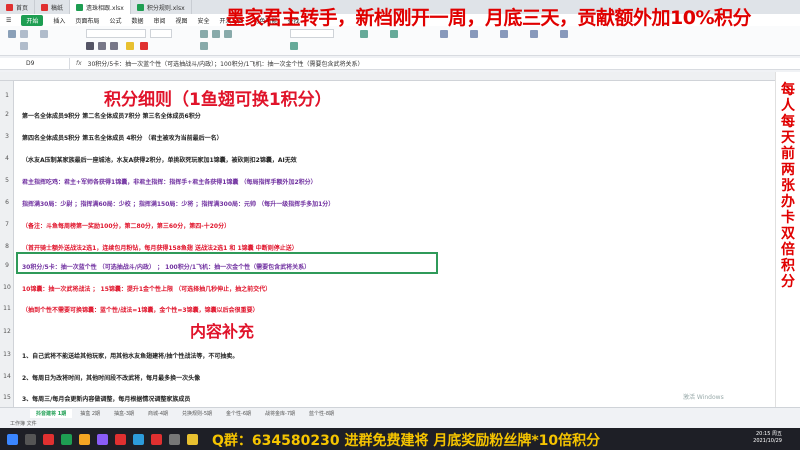  What do you see at coordinates (181, 20) in the screenshot?
I see `menu-item-view: 视图` at bounding box center [181, 20].